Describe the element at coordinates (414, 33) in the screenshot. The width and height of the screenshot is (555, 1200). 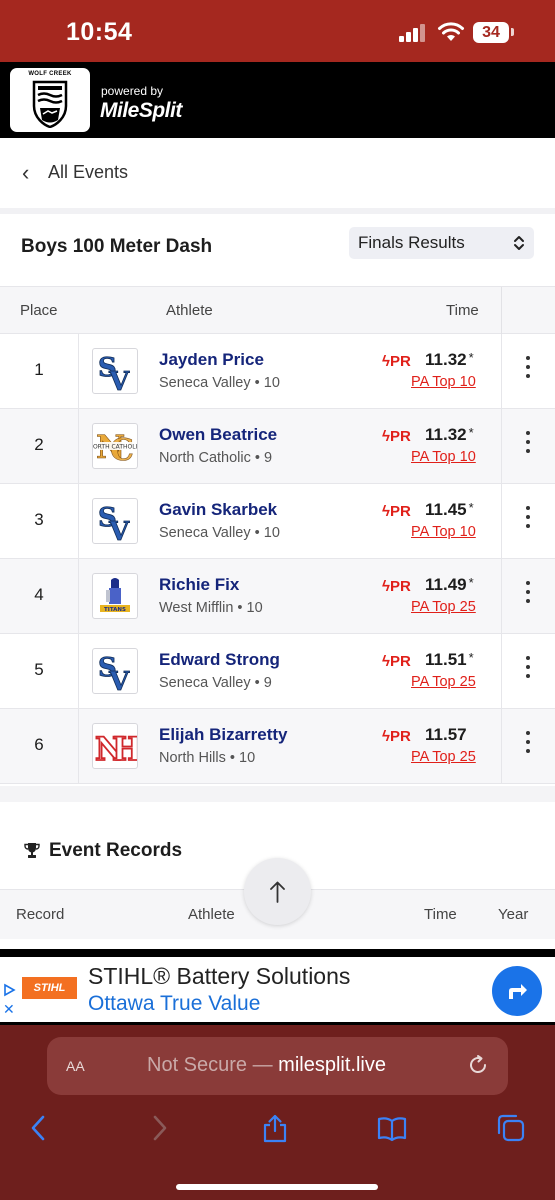
I see `cellular-signal-icon` at that location.